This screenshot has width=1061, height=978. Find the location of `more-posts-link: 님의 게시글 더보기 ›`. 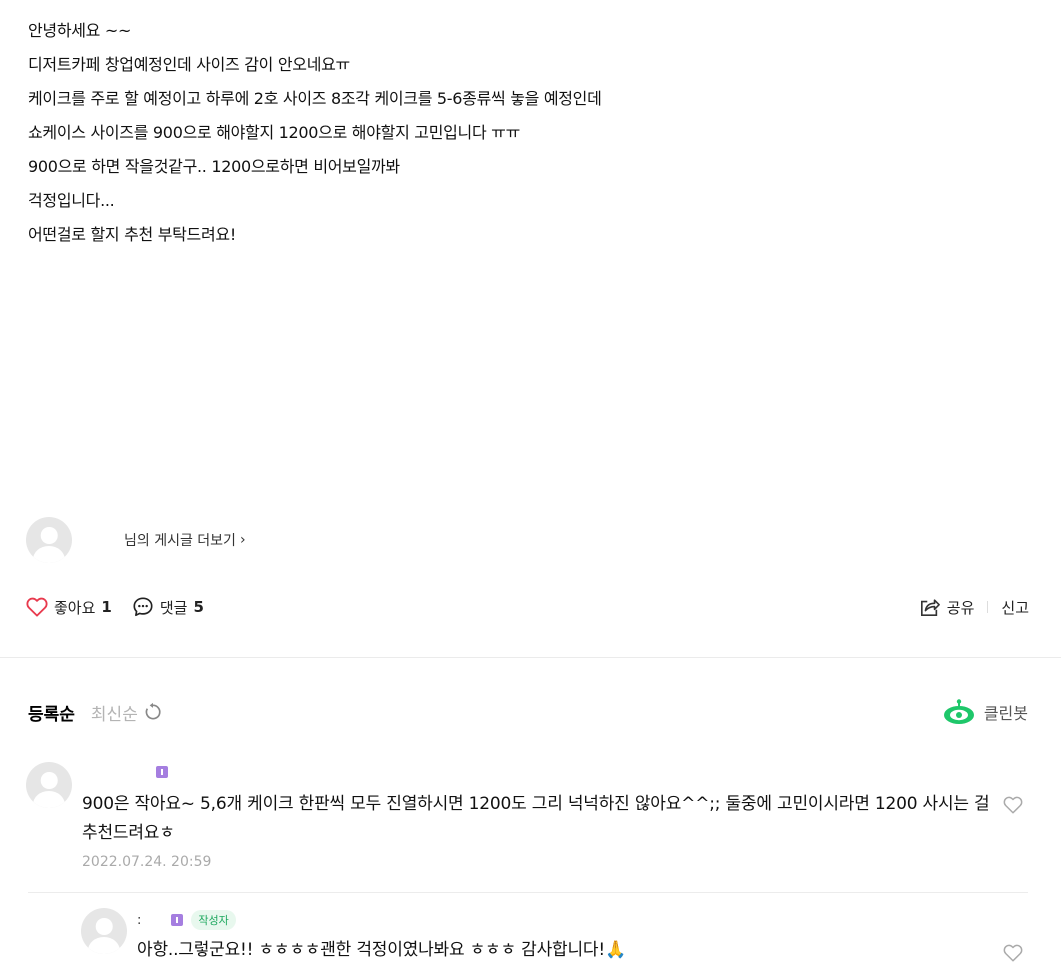

more-posts-link: 님의 게시글 더보기 › is located at coordinates (185, 540).